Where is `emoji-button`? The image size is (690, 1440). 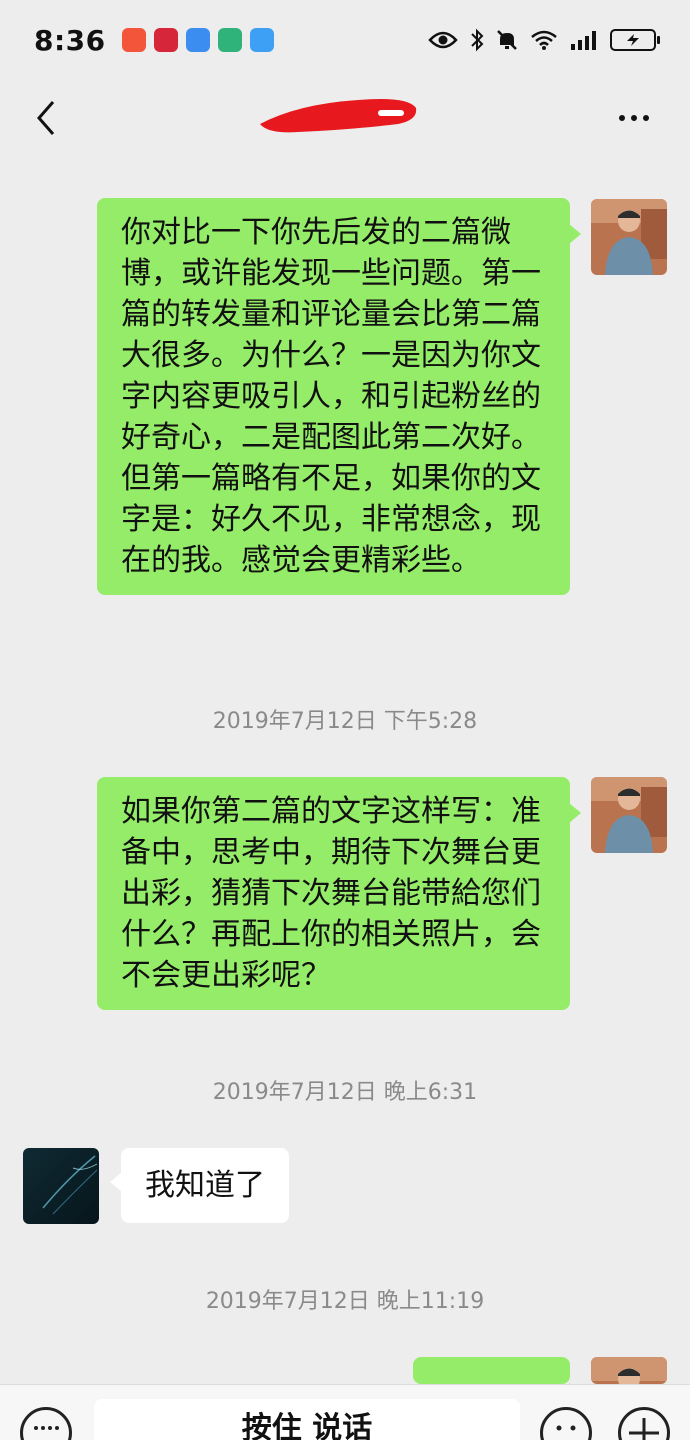 emoji-button is located at coordinates (566, 1423).